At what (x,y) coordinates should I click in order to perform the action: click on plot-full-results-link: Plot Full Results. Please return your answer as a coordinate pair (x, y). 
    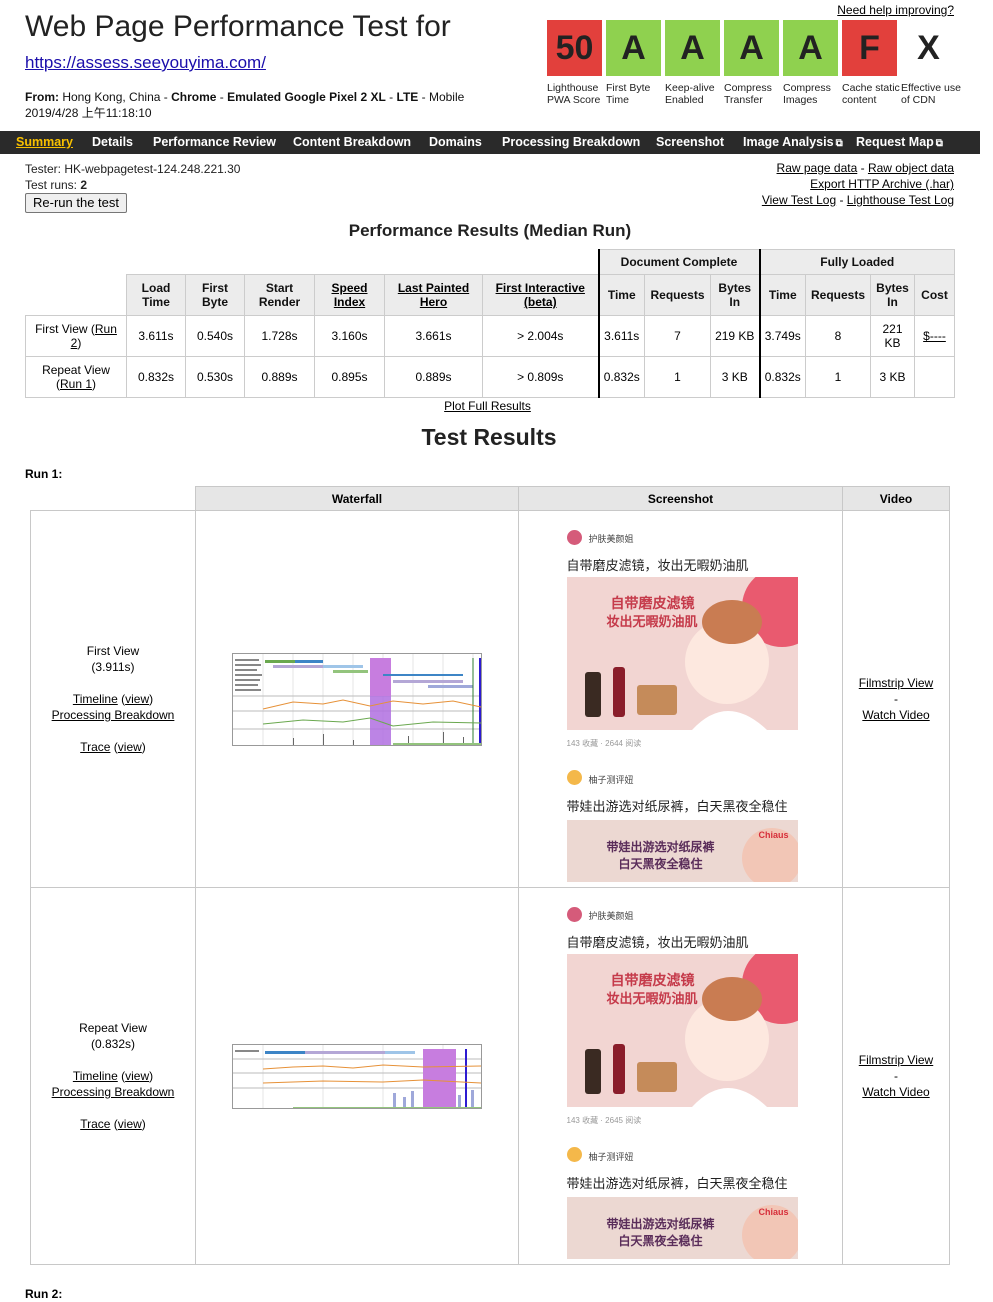
    Looking at the image, I should click on (487, 406).